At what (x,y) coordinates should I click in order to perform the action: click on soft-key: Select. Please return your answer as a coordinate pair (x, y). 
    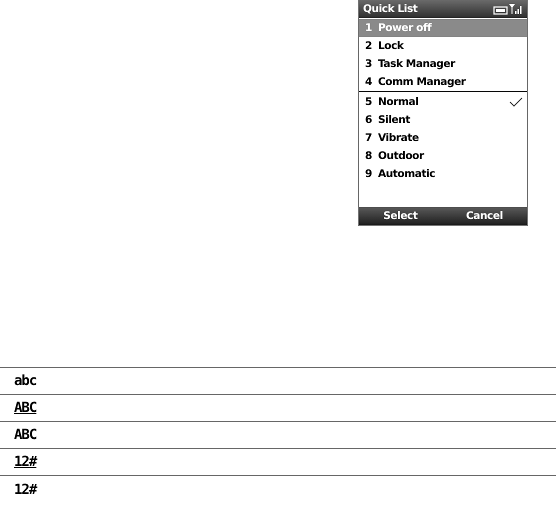
    Looking at the image, I should click on (400, 216).